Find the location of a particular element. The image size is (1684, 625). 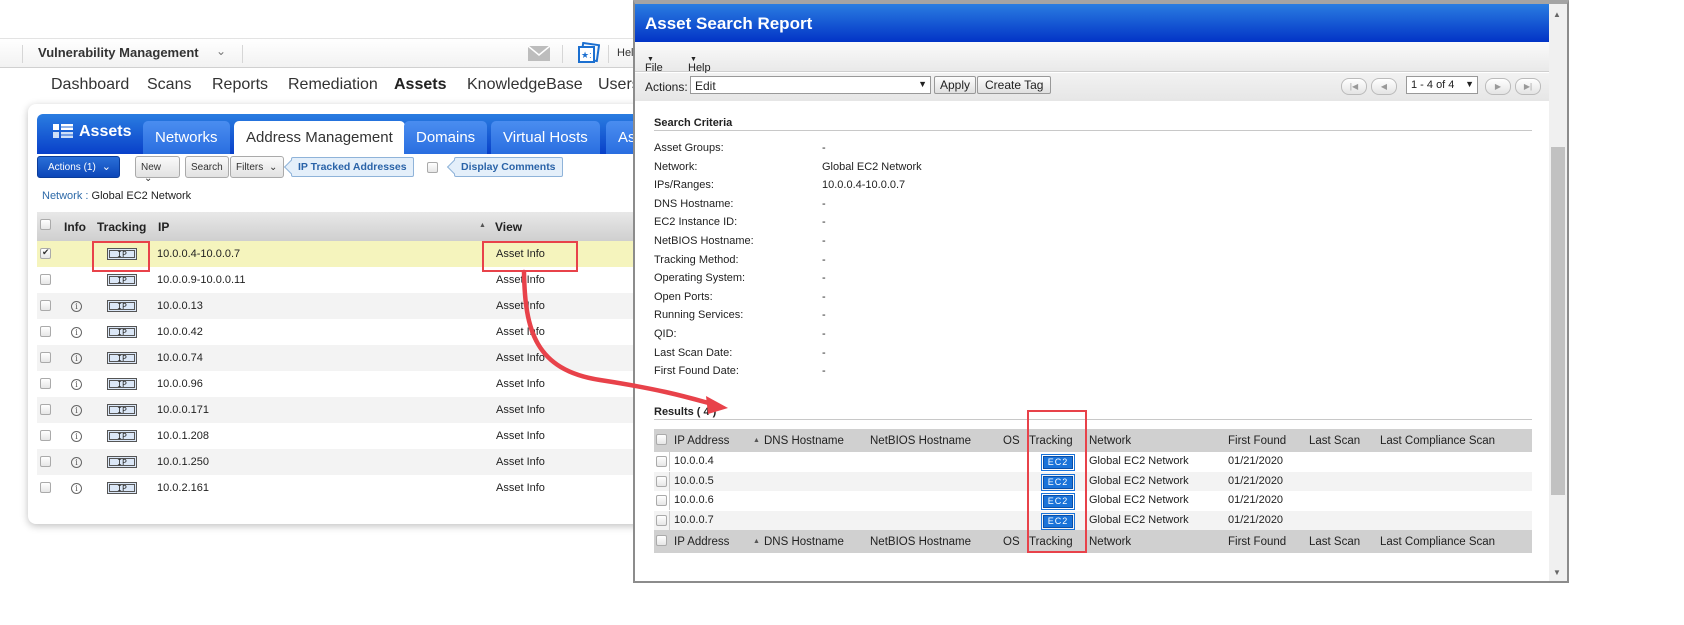

table-row: i IP 10.0.0.171 Asset Info is located at coordinates (352, 410).